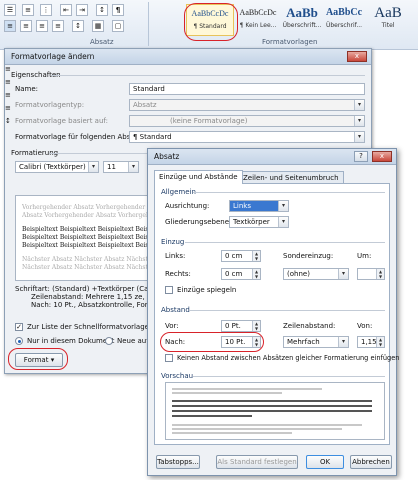  I want to click on name-label: Name:, so click(27, 89).